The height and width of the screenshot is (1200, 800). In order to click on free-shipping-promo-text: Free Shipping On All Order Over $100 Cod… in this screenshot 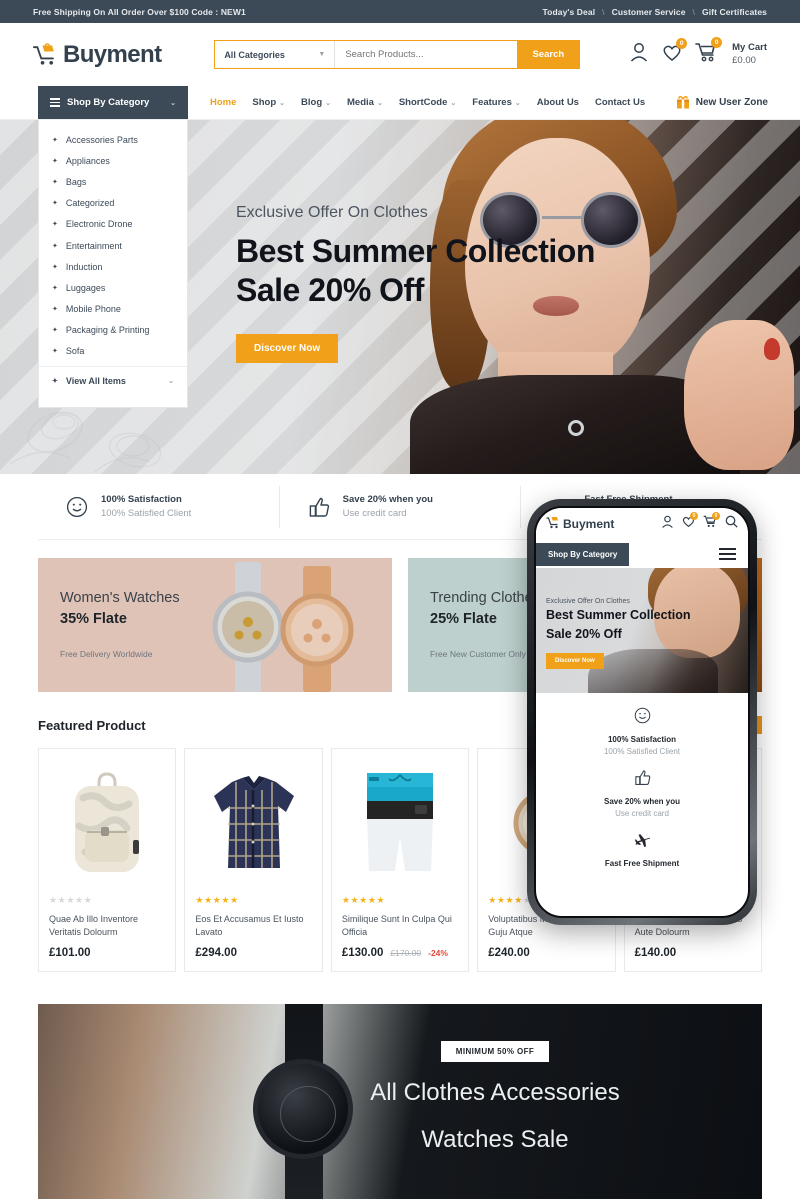, I will do `click(139, 11)`.